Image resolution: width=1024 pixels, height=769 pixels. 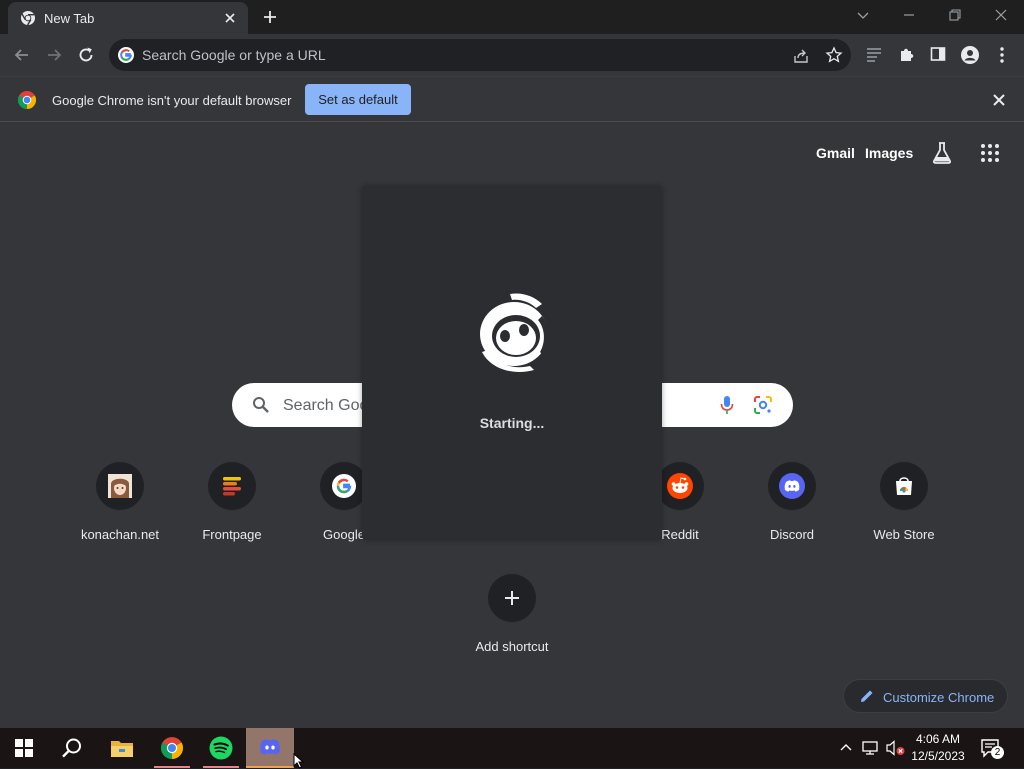 I want to click on labs-flask-icon, so click(x=942, y=153).